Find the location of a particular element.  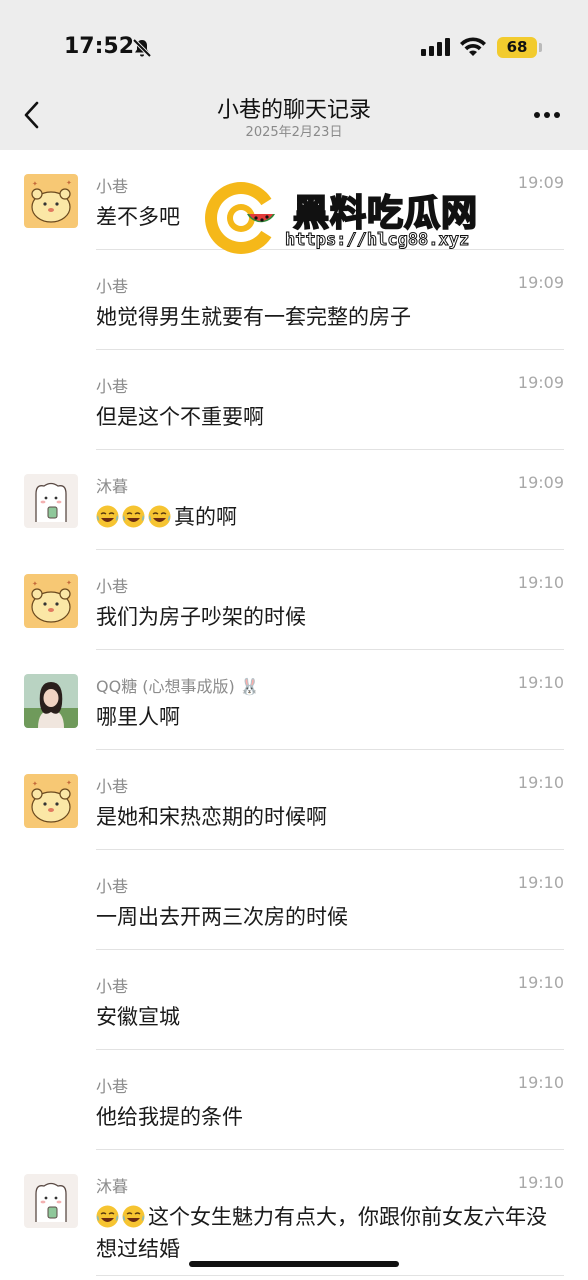

more-options-icon is located at coordinates (547, 115).